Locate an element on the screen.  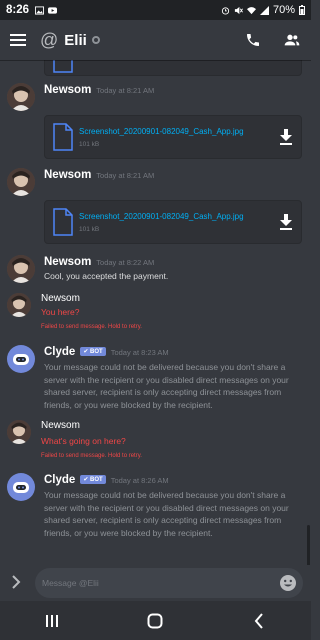
recents-icon is located at coordinates (51, 620).